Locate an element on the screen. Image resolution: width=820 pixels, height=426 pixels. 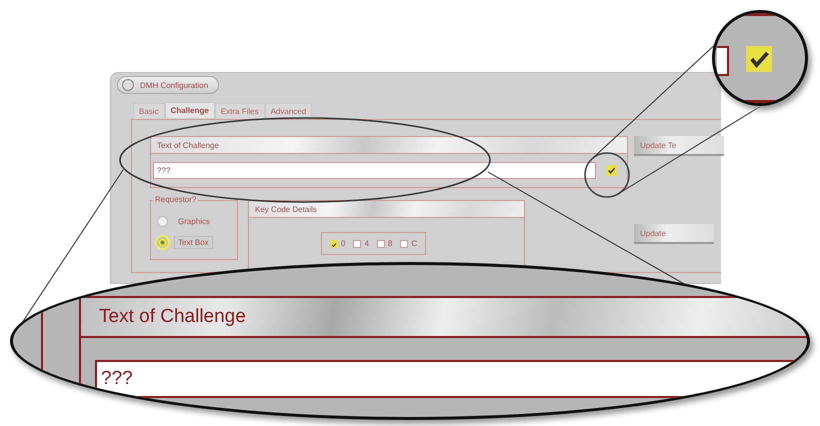
key-label: 0 is located at coordinates (343, 243).